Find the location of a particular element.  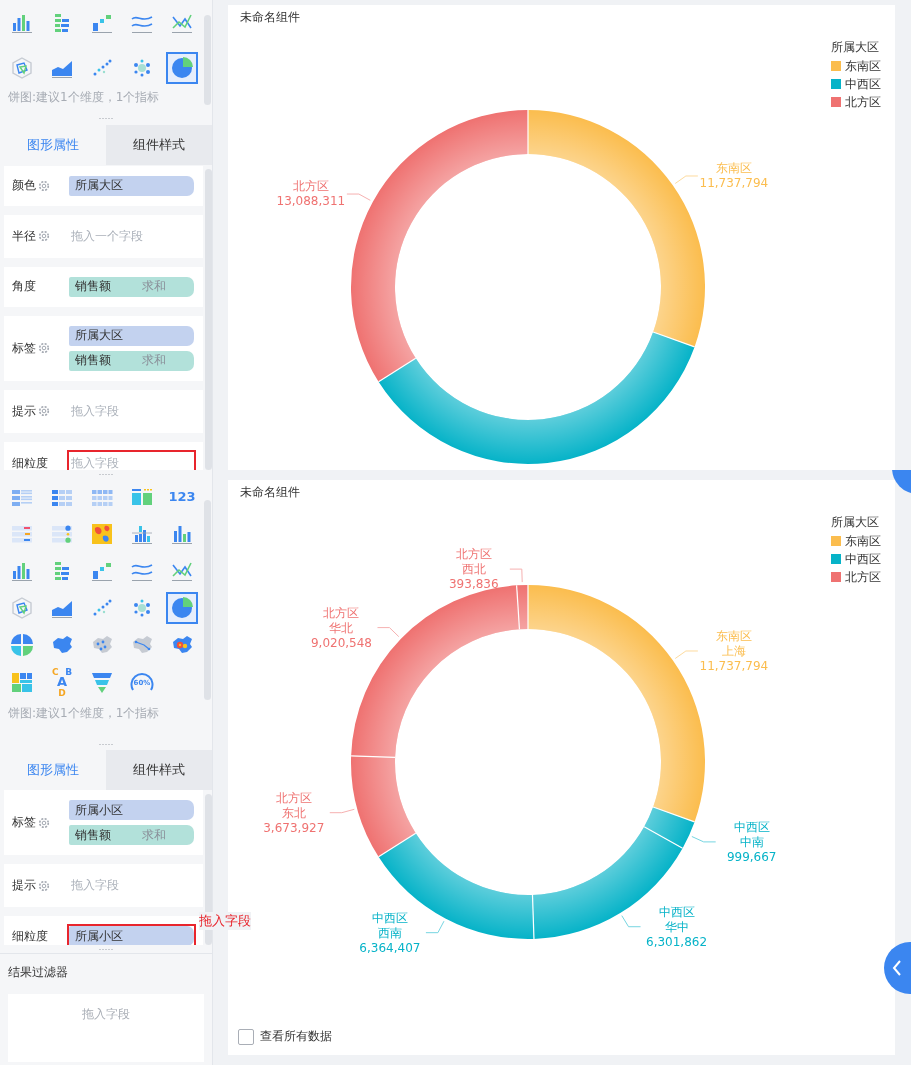

data-label: 东南区上海 is located at coordinates (733, 643).